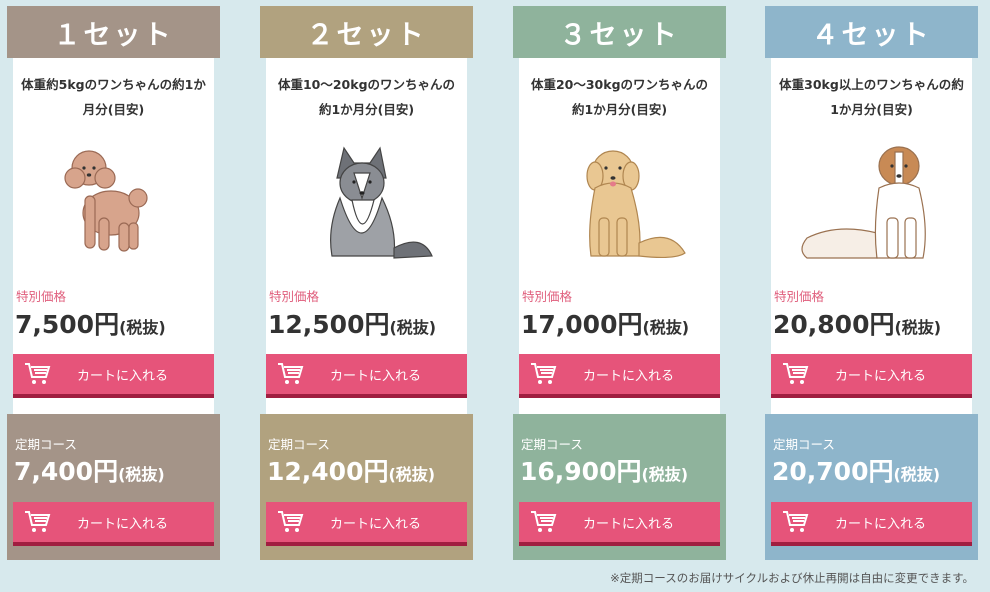  I want to click on plan-title: １セット, so click(113, 32).